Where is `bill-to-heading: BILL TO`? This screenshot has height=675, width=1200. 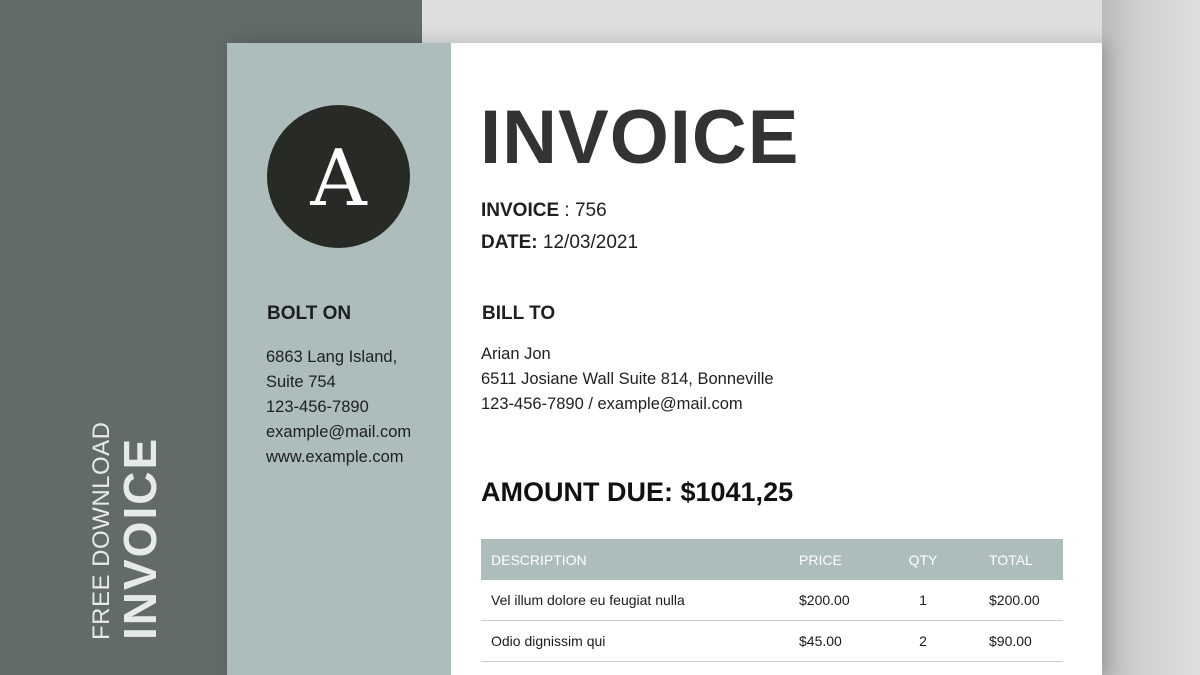
bill-to-heading: BILL TO is located at coordinates (519, 313).